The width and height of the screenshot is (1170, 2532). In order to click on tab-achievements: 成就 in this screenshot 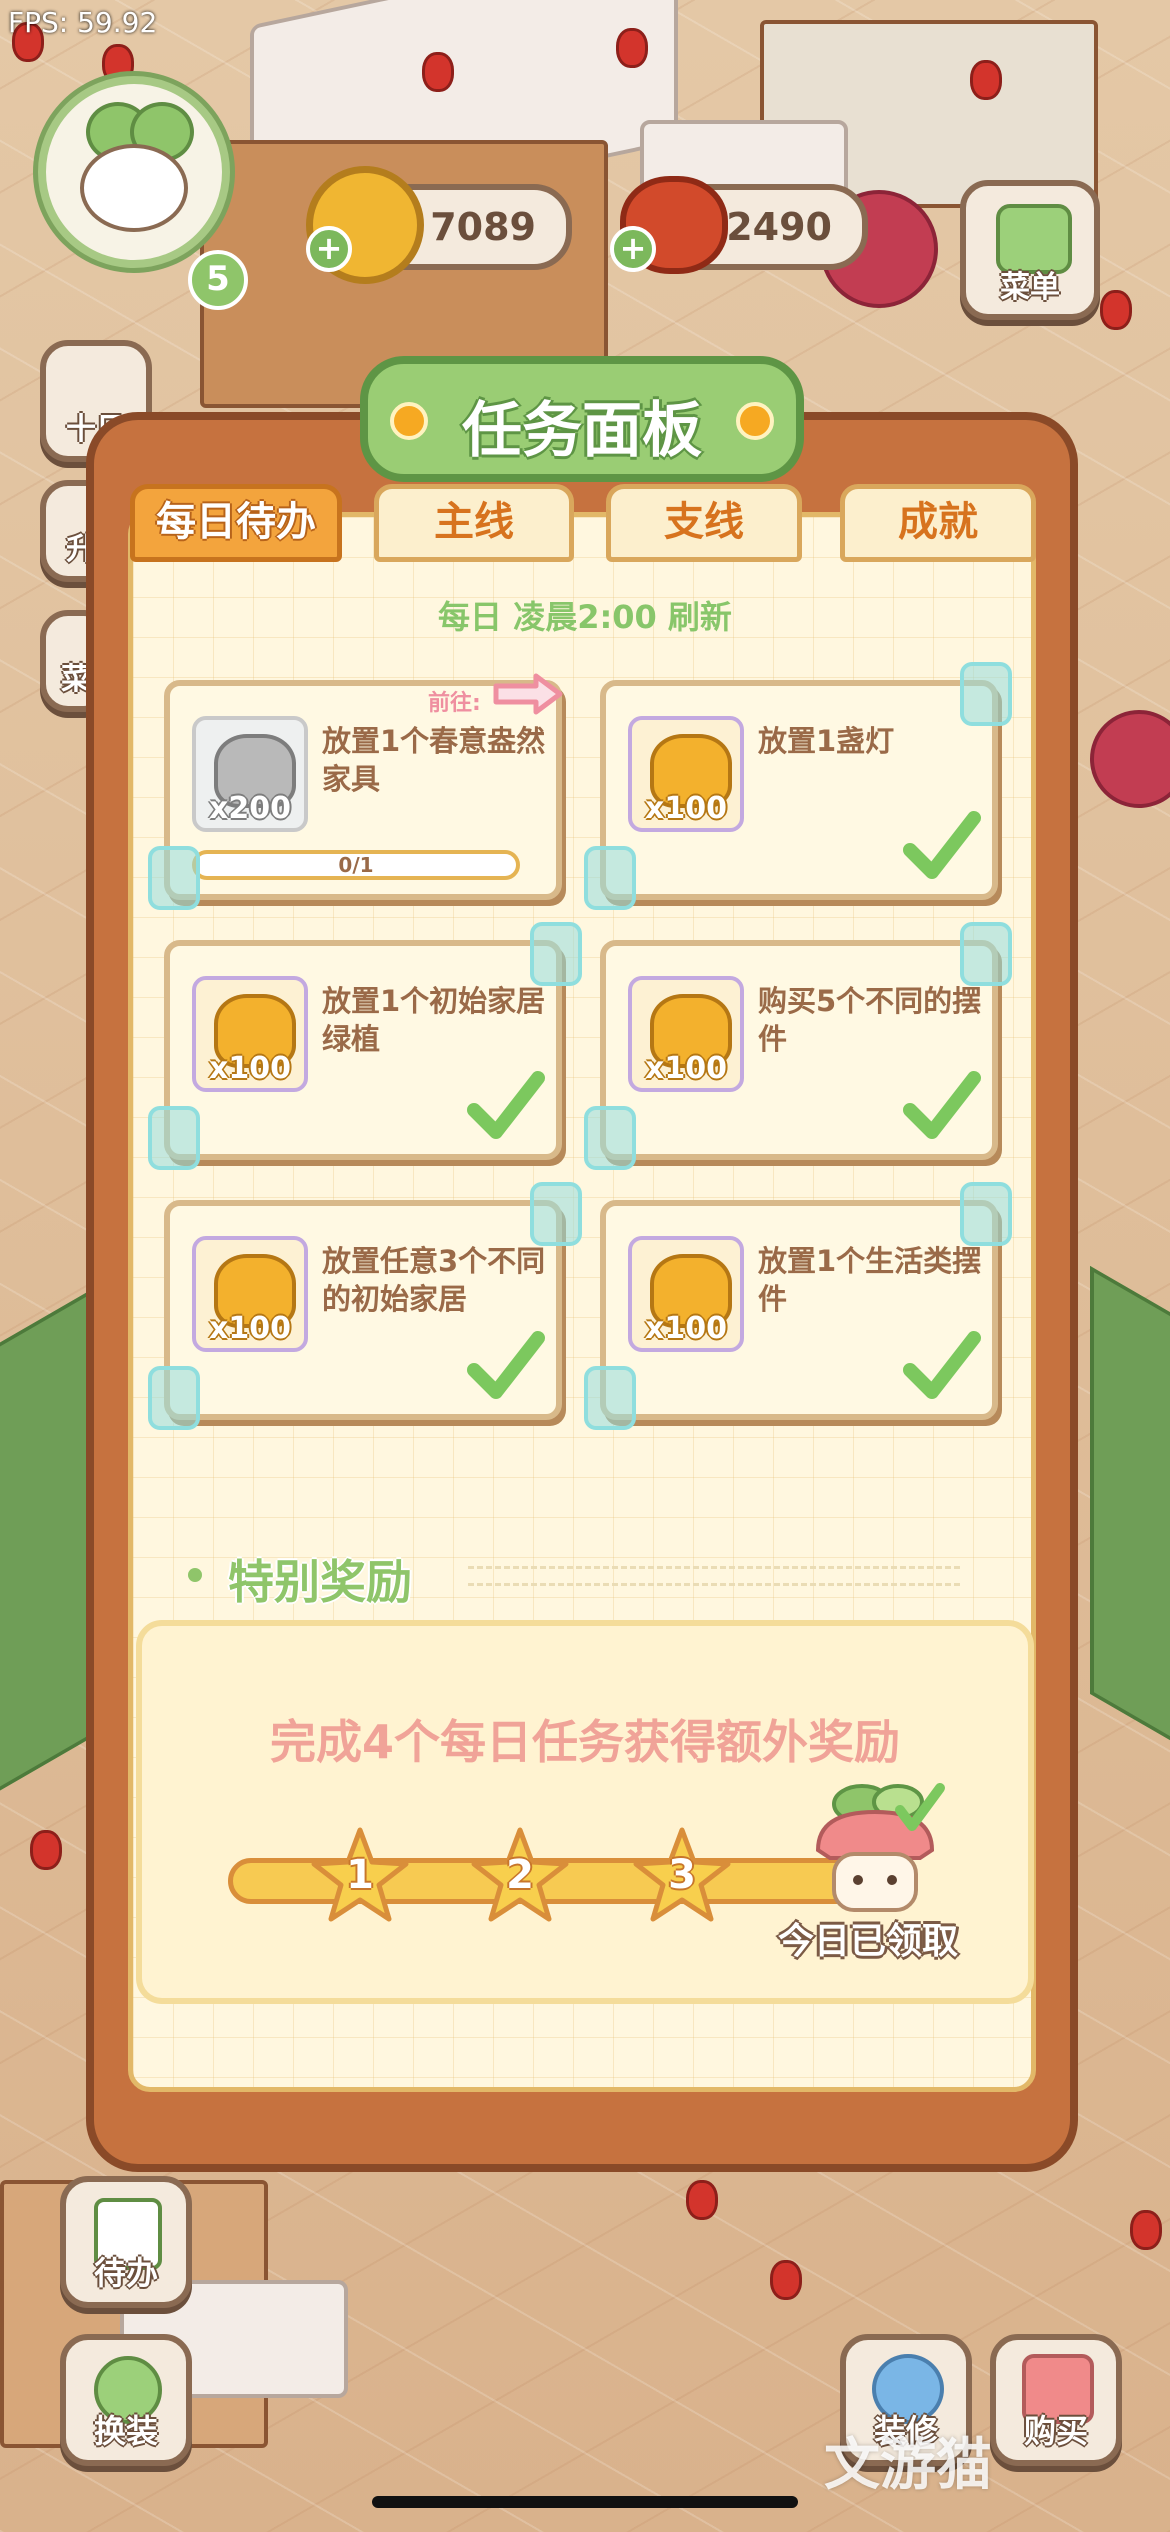, I will do `click(938, 523)`.